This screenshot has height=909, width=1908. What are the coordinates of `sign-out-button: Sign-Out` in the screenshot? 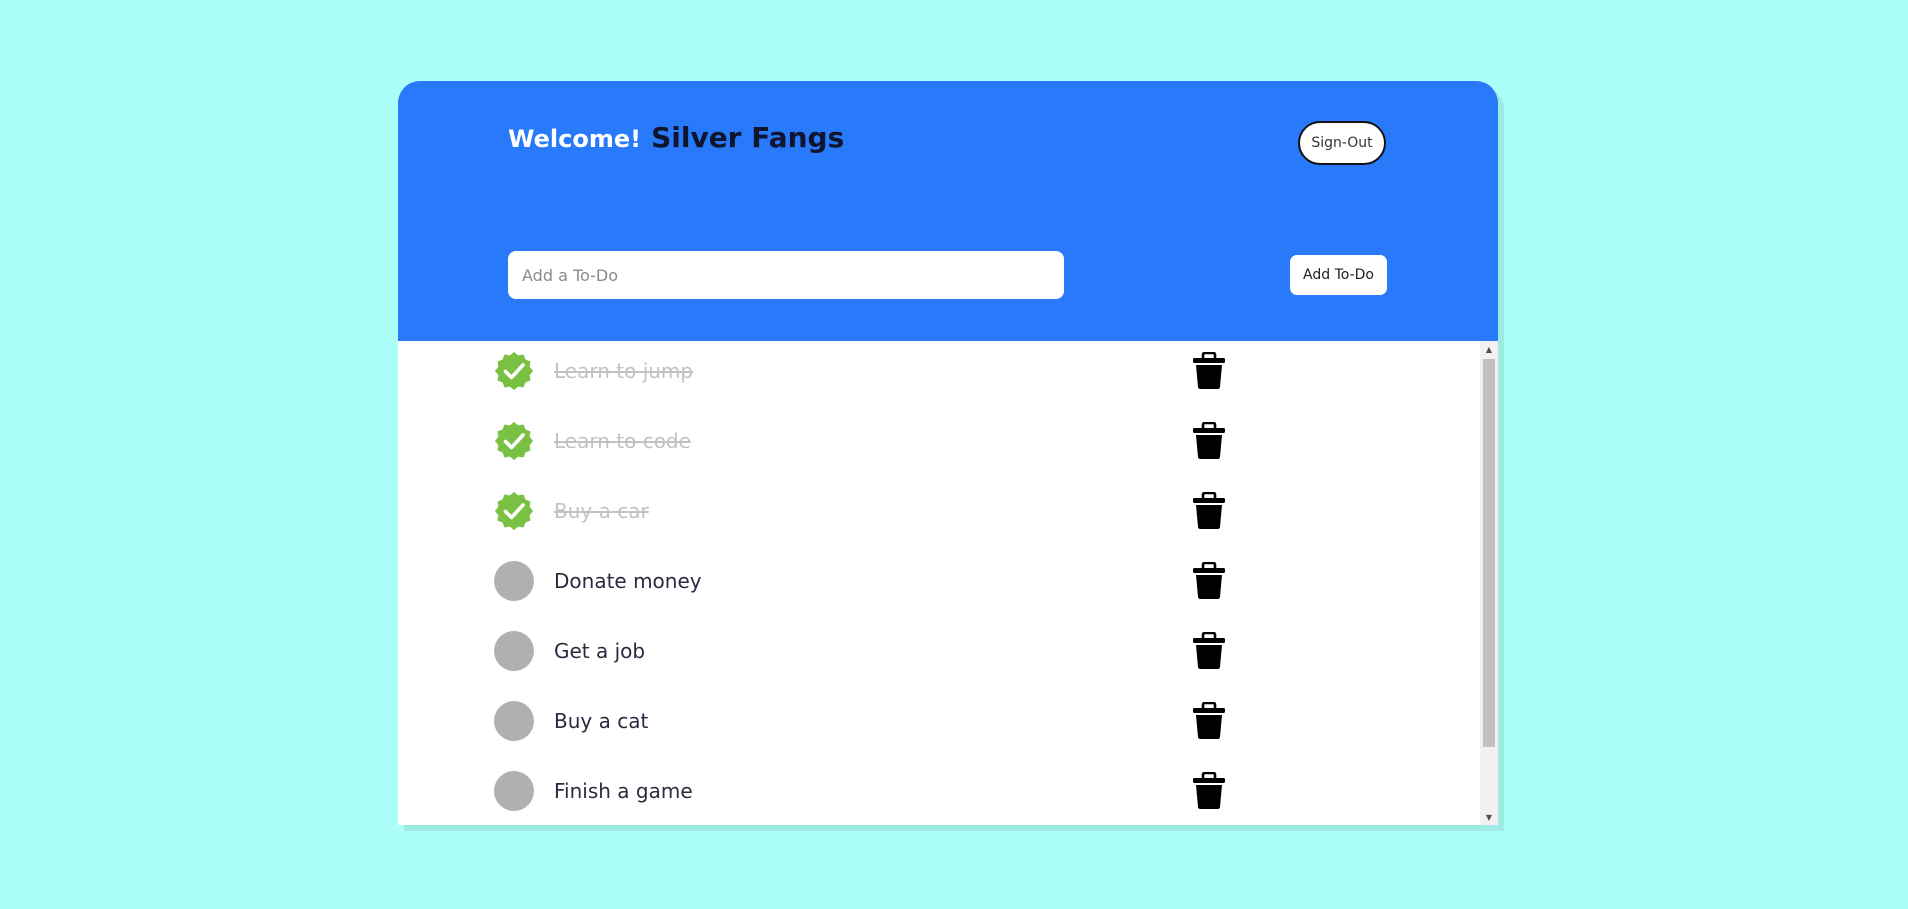 It's located at (1342, 143).